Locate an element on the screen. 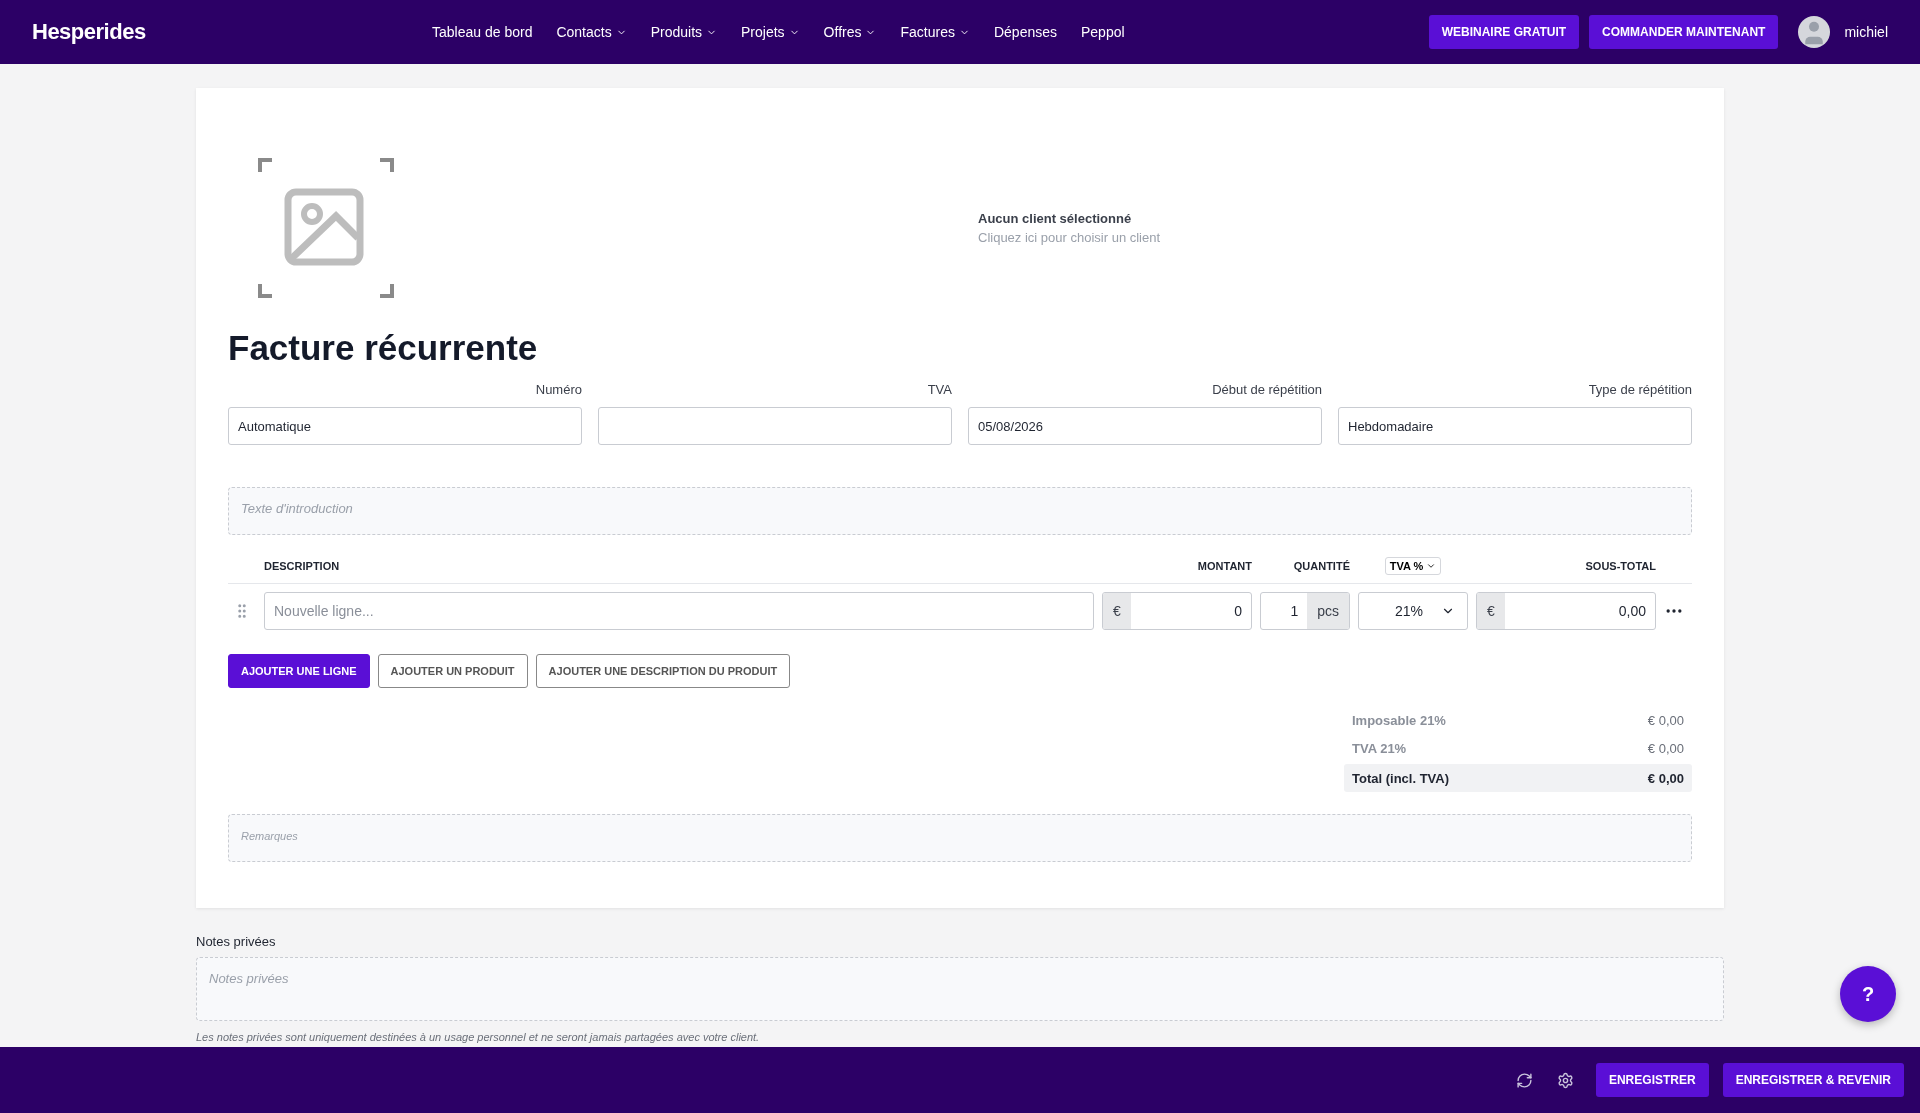  input-field: Automatique is located at coordinates (405, 426).